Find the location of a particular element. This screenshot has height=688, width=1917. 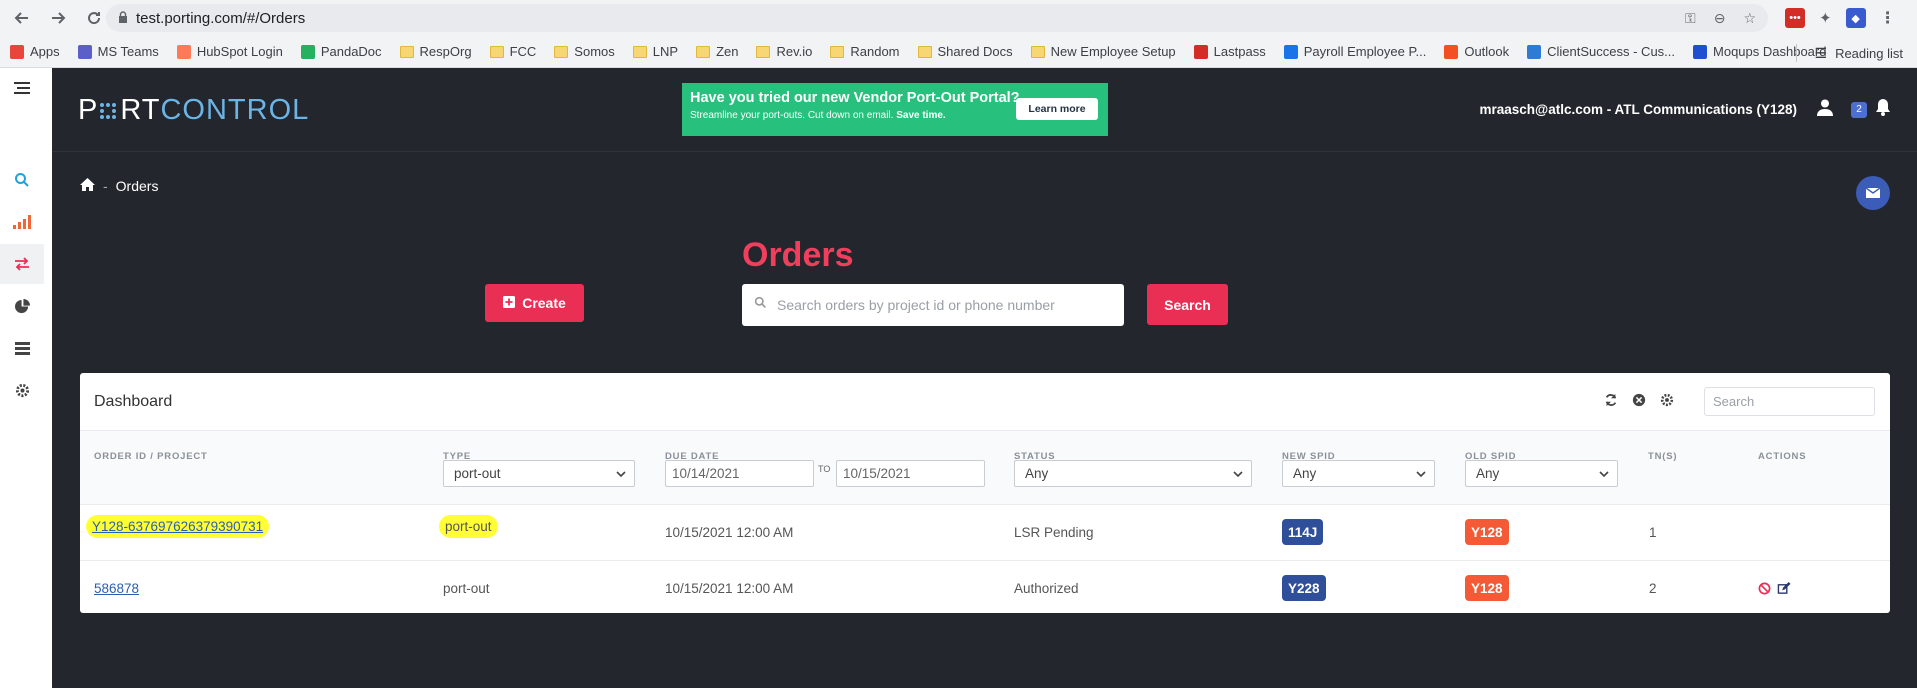

tn-count-cell: 1 is located at coordinates (1653, 532).